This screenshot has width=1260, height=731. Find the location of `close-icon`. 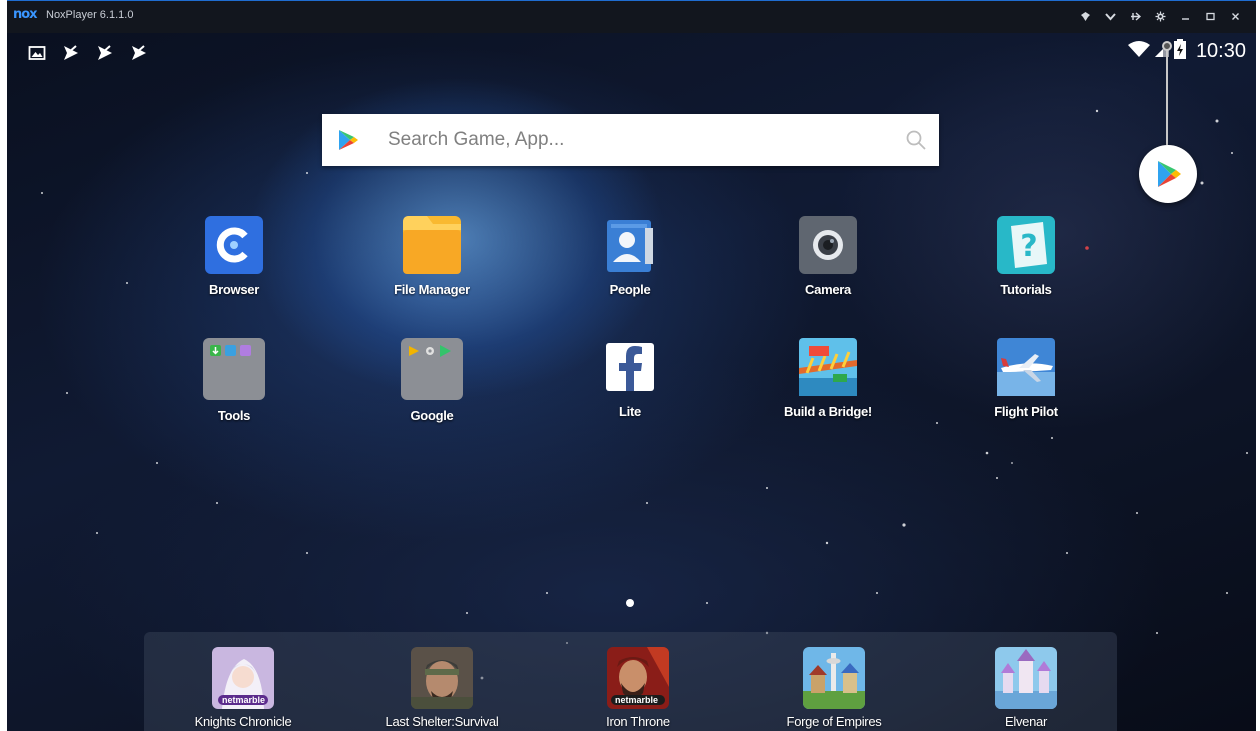

close-icon is located at coordinates (1235, 16).